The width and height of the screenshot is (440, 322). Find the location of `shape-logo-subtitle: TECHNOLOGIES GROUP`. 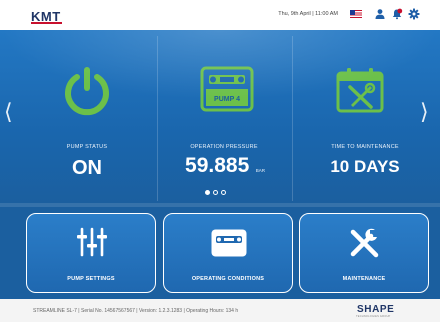

shape-logo-subtitle: TECHNOLOGIES GROUP is located at coordinates (373, 316).